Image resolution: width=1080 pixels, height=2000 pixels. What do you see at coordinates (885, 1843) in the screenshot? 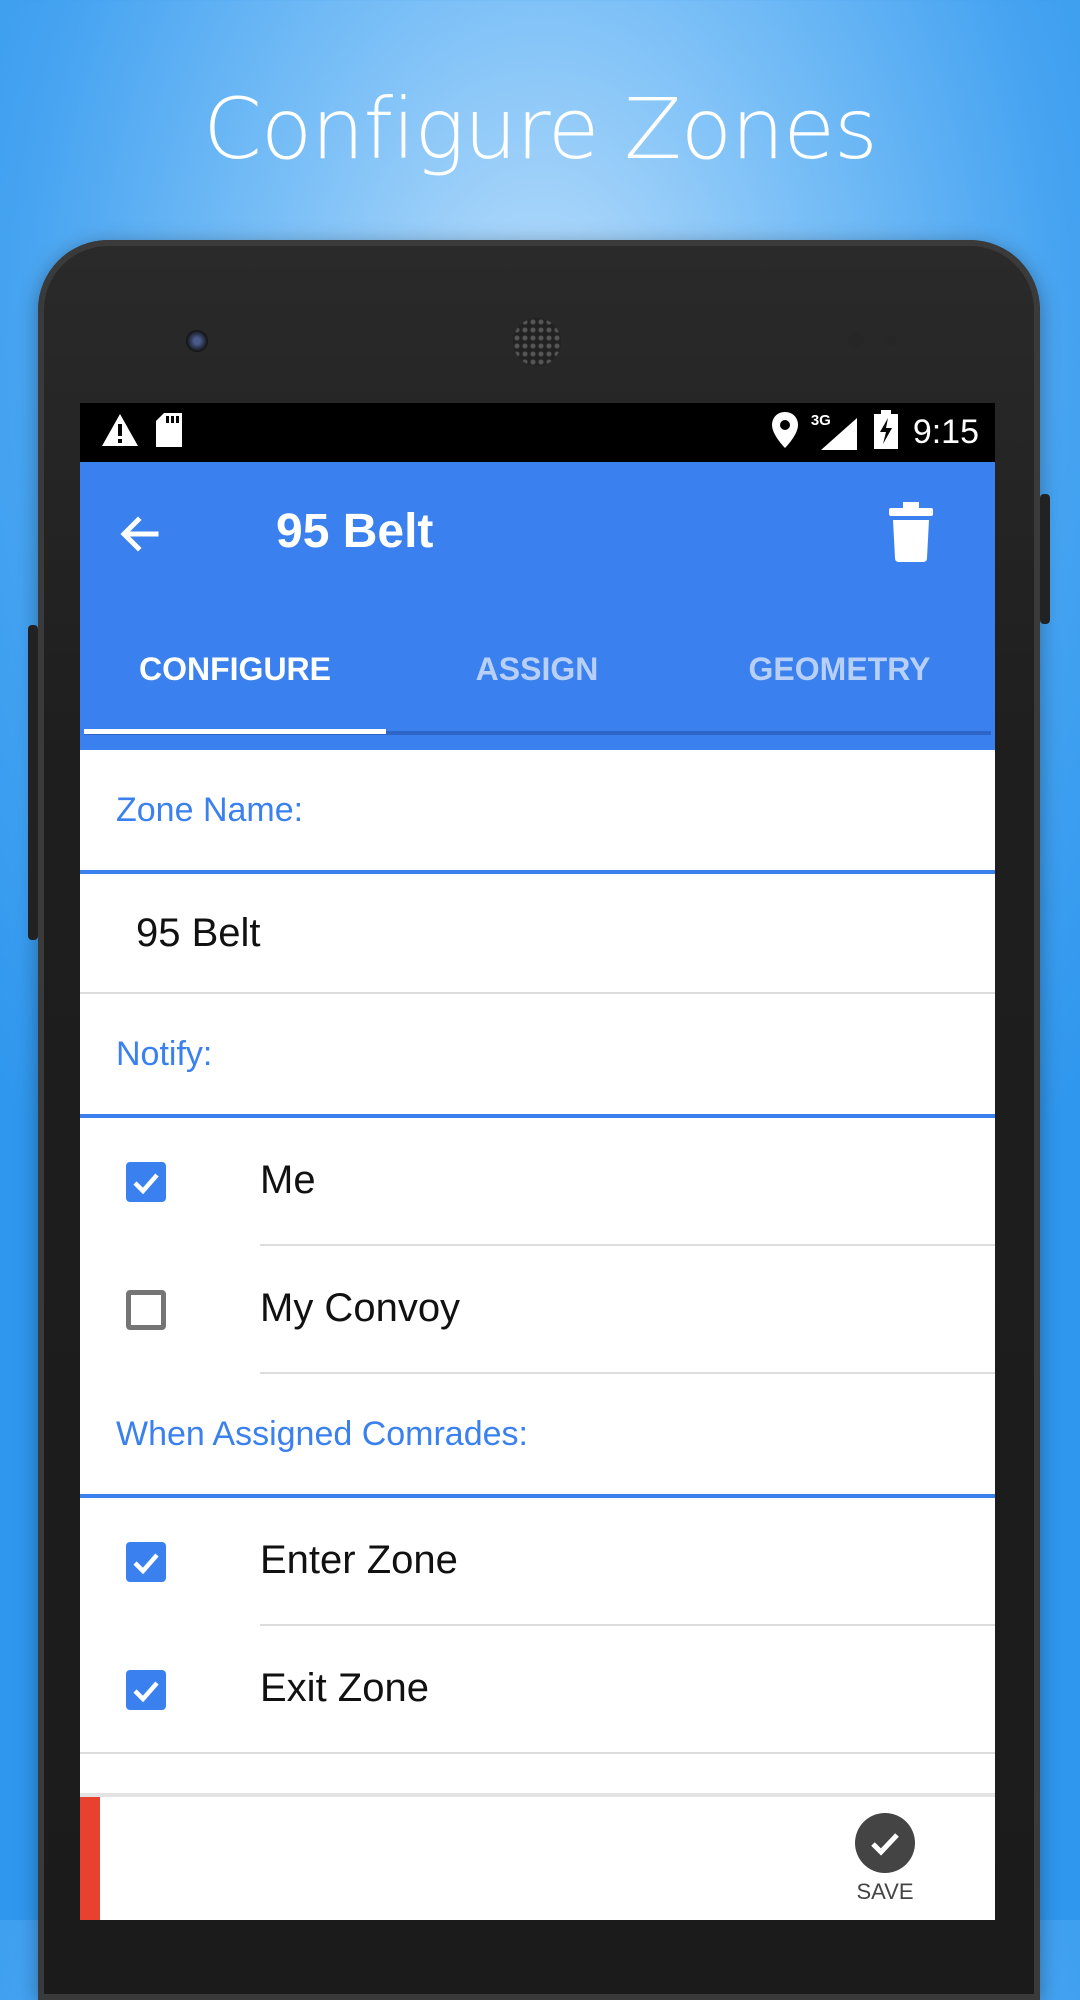
I see `check-circle-icon` at bounding box center [885, 1843].